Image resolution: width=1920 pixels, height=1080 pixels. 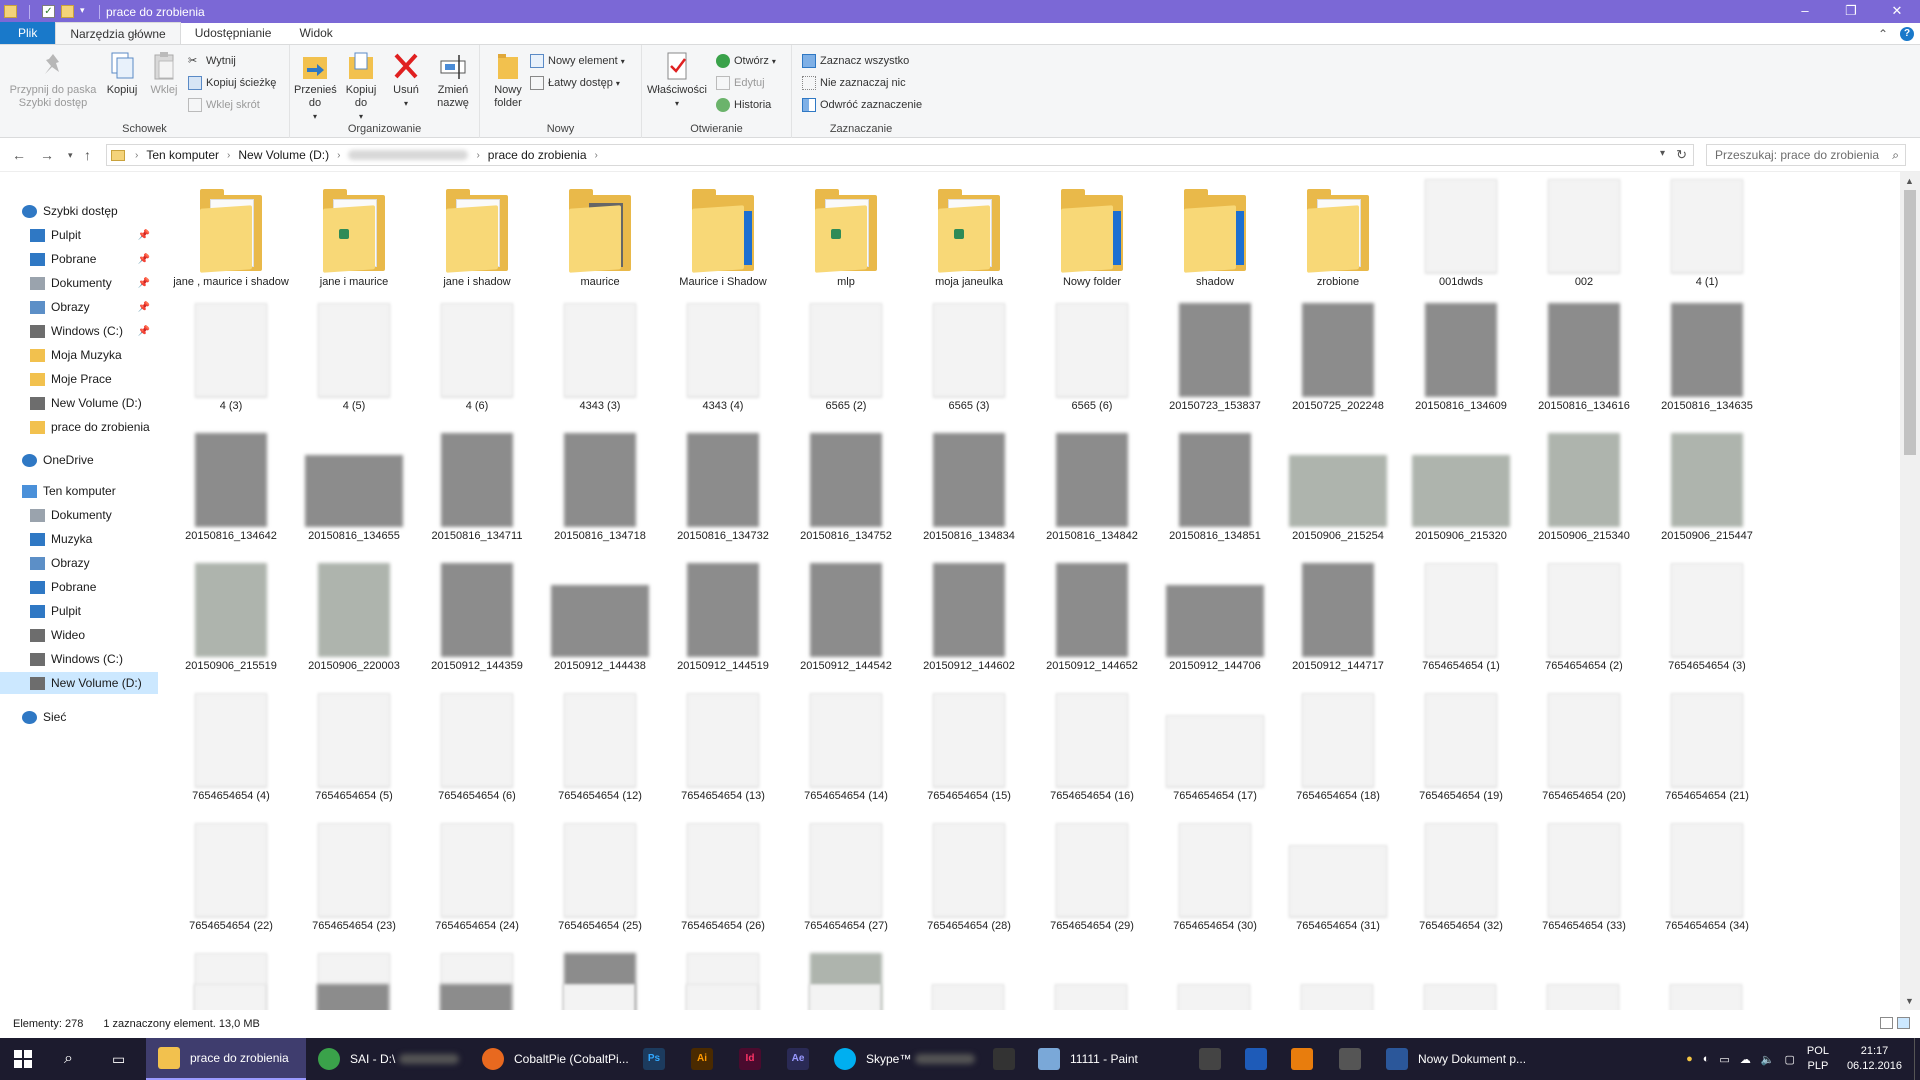 What do you see at coordinates (1768, 1059) in the screenshot?
I see `volume-icon: 🔈` at bounding box center [1768, 1059].